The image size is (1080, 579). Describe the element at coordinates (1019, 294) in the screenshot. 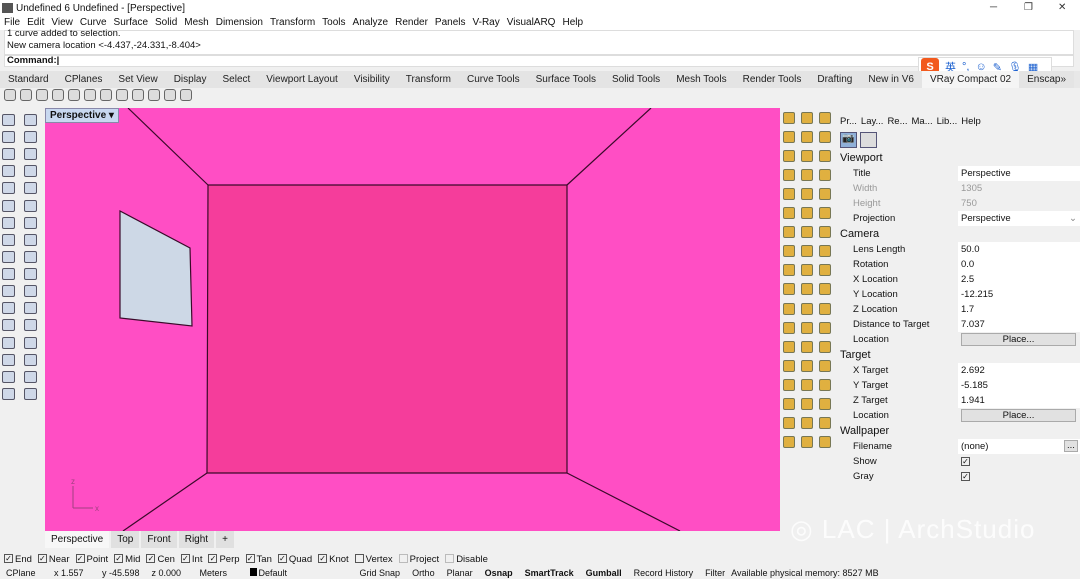

I see `property-value: -12.215` at that location.